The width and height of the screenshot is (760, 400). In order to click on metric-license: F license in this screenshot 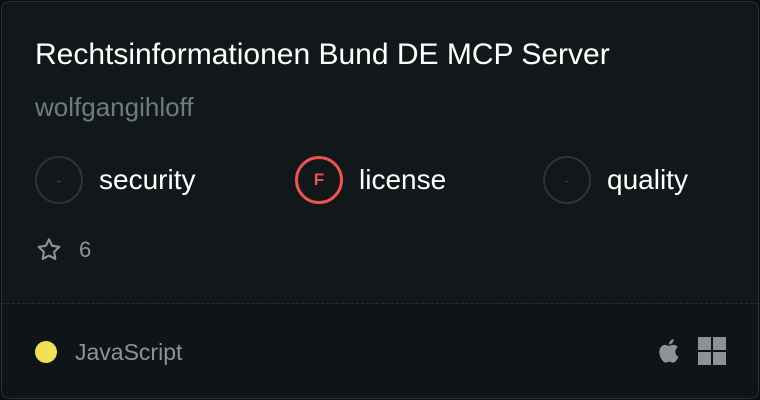, I will do `click(370, 180)`.